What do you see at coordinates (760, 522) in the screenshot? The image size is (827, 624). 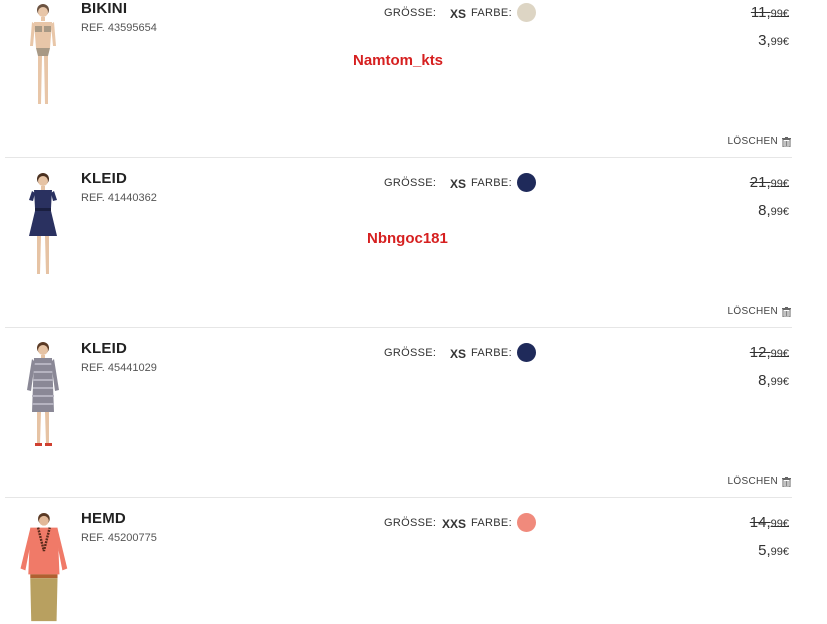 I see `original-price-main: 14,` at bounding box center [760, 522].